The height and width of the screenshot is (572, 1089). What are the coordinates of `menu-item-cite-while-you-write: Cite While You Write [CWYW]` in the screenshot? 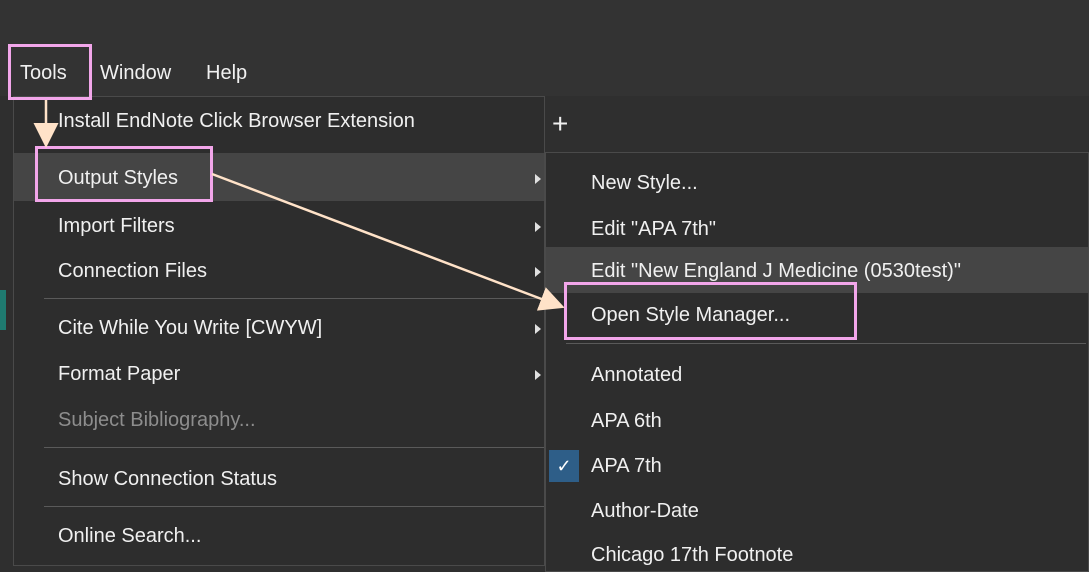 It's located at (190, 328).